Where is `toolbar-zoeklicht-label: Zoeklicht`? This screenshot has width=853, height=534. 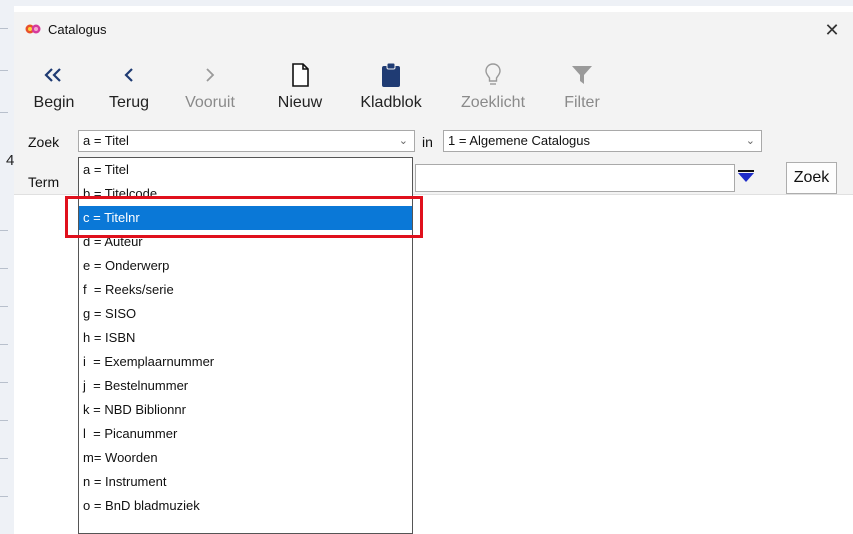 toolbar-zoeklicht-label: Zoeklicht is located at coordinates (493, 102).